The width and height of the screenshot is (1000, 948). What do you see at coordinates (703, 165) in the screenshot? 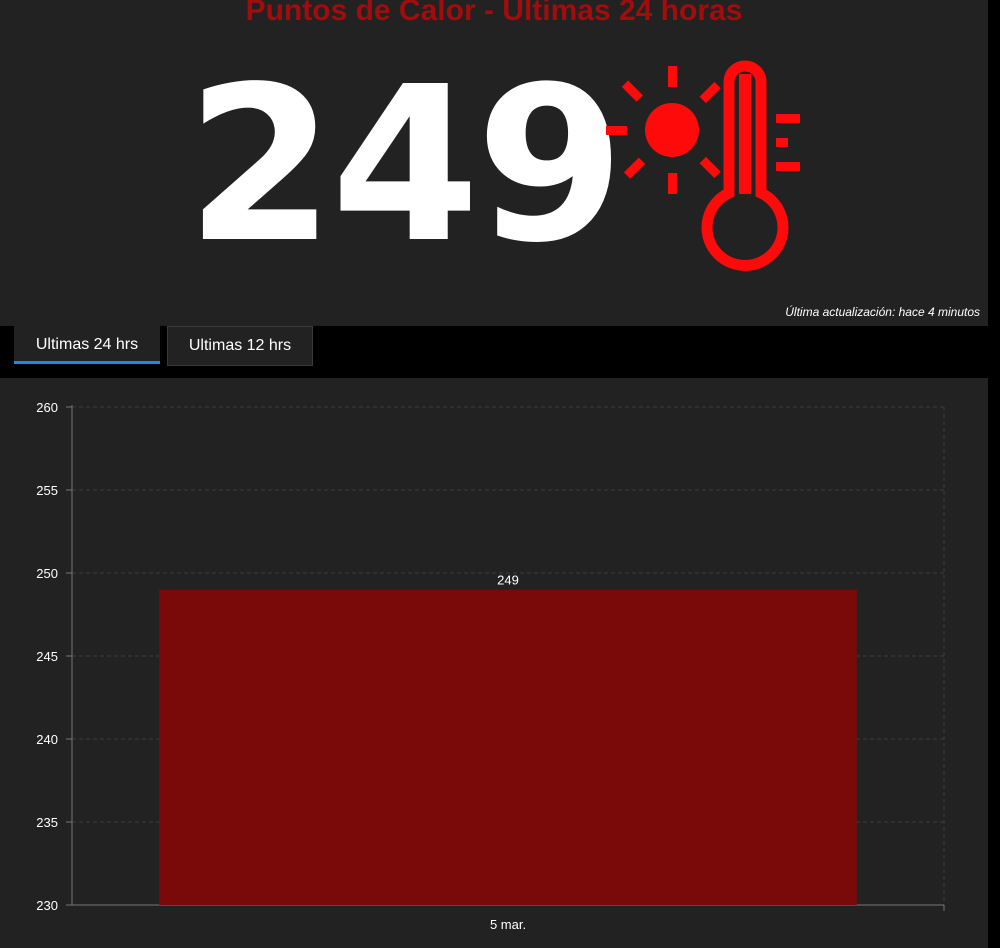
I see `heat-thermometer-icon` at bounding box center [703, 165].